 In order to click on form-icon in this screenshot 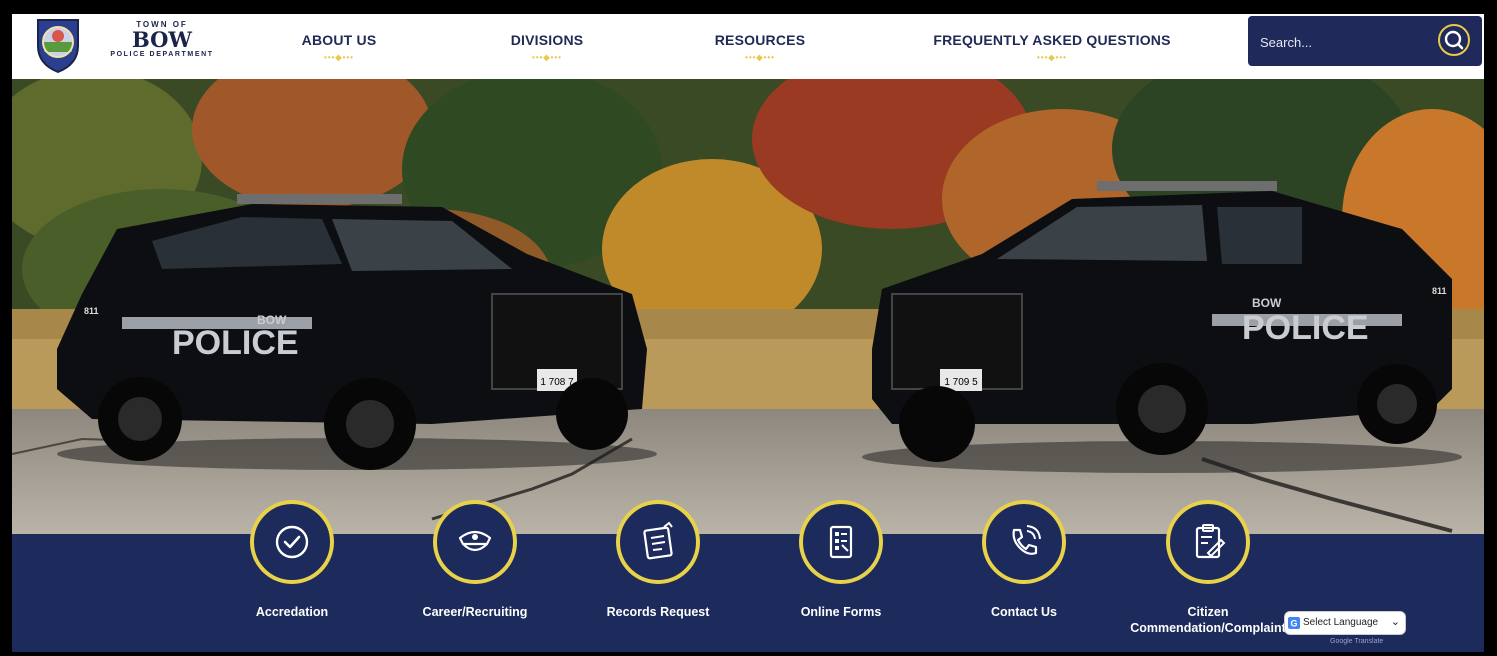, I will do `click(841, 542)`.